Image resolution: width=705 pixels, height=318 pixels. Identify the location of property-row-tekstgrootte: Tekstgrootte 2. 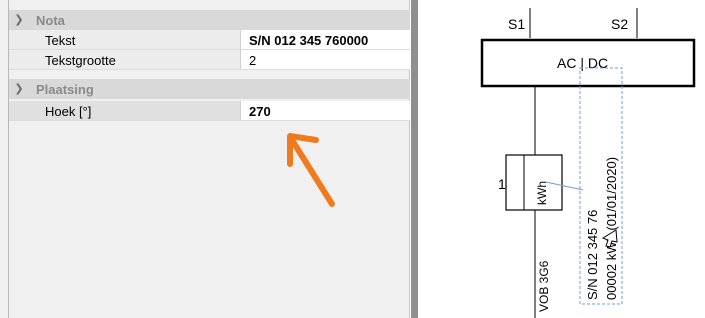
(209, 60).